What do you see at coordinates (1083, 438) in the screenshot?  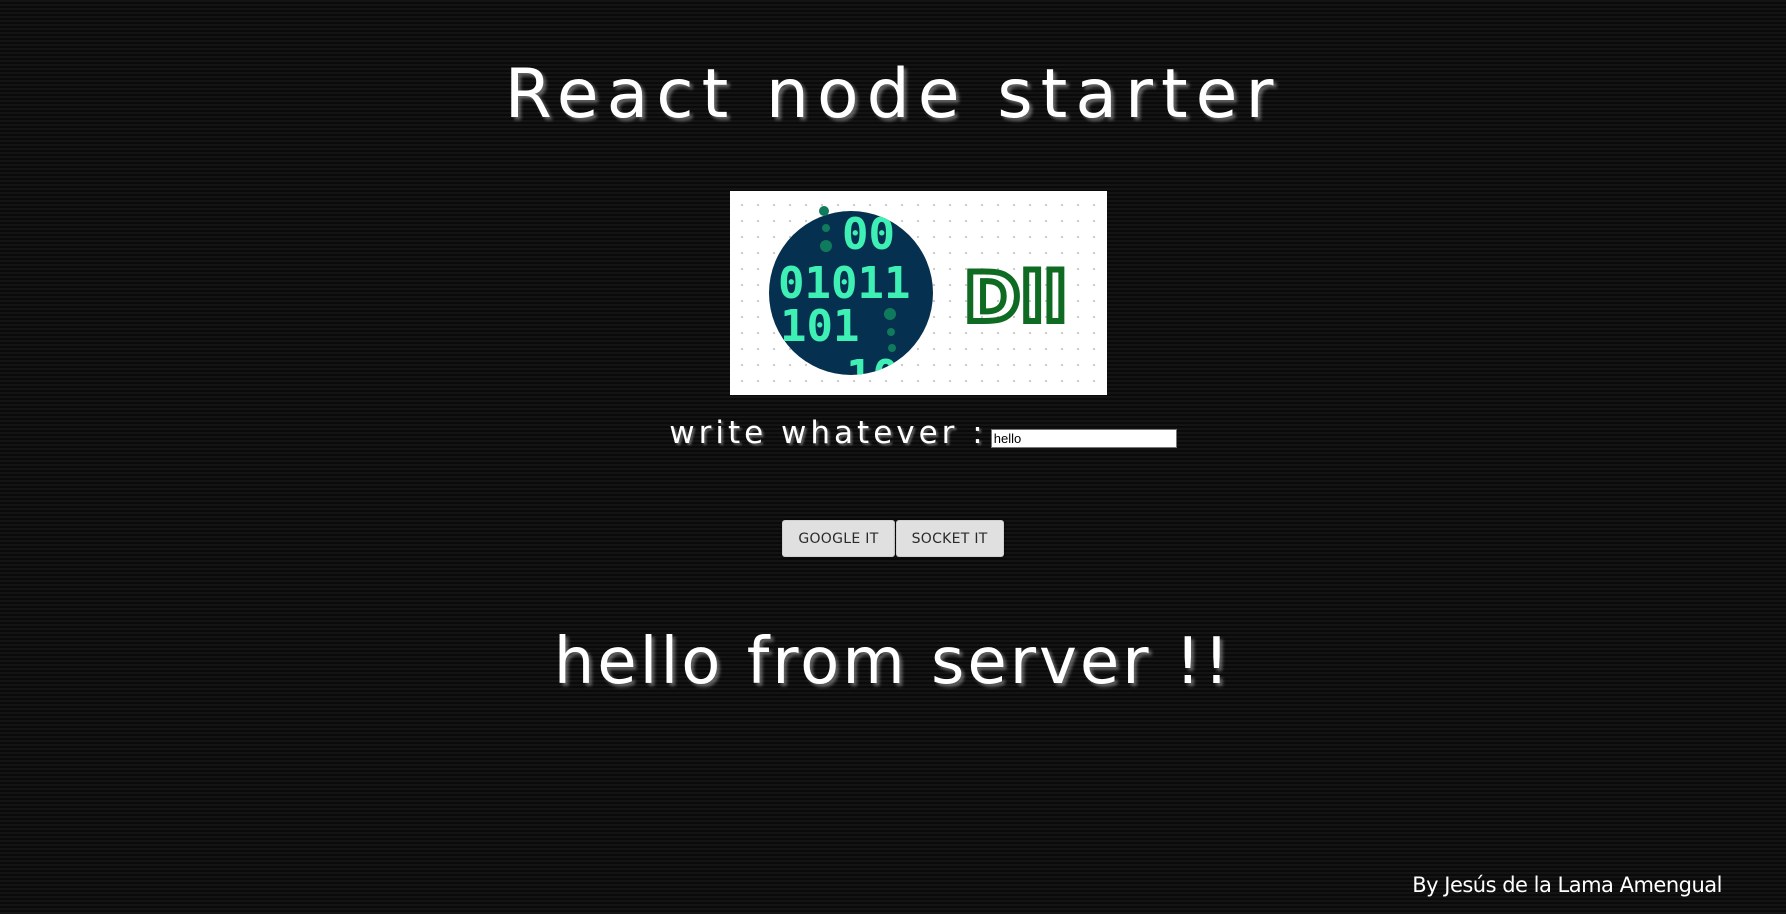 I see `text-input` at bounding box center [1083, 438].